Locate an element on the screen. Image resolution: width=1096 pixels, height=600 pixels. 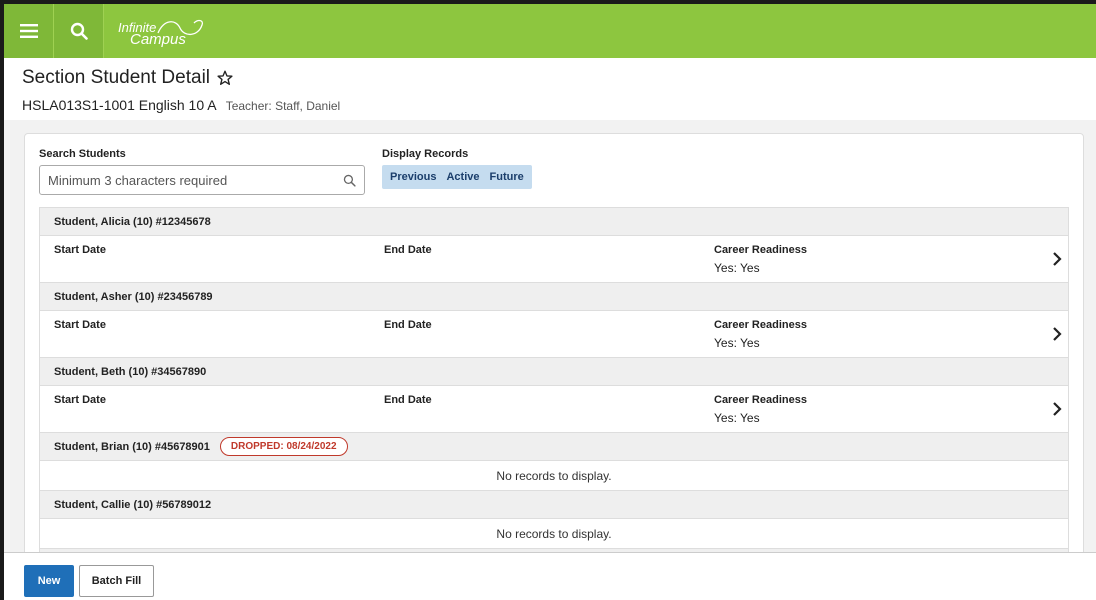
batch-fill-button: Batch Fill is located at coordinates (116, 581).